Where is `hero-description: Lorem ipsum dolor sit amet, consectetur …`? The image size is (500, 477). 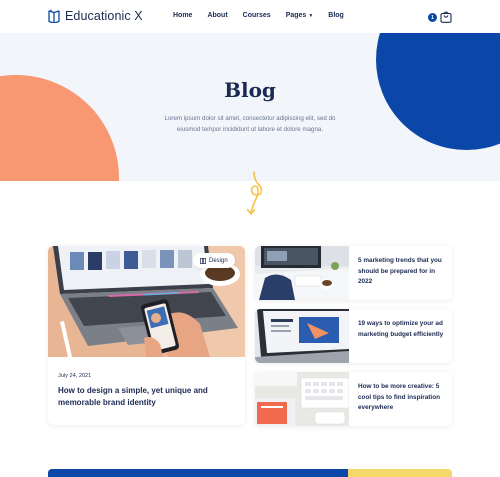 hero-description: Lorem ipsum dolor sit amet, consectetur … is located at coordinates (250, 124).